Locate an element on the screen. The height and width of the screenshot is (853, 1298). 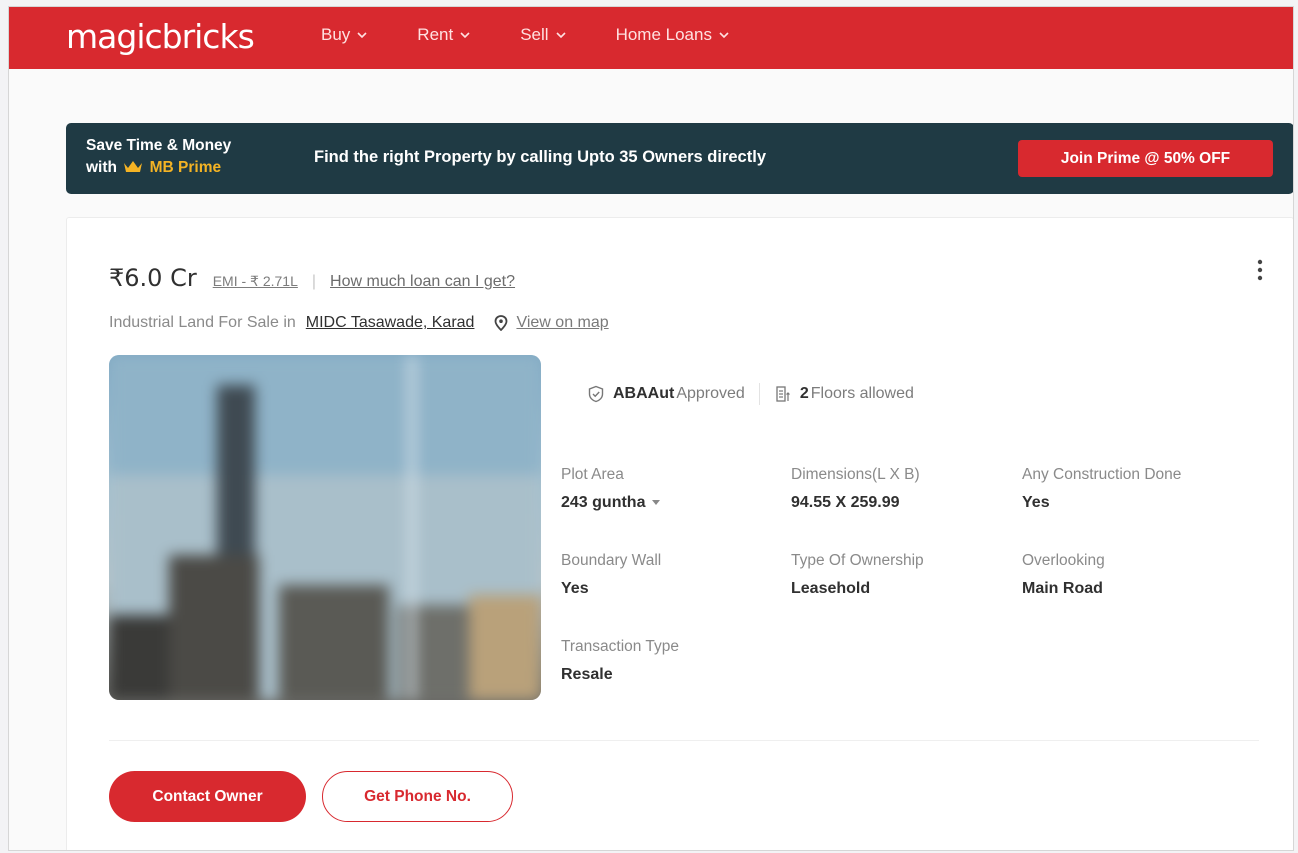
get-phone-button: Get Phone No. is located at coordinates (417, 796).